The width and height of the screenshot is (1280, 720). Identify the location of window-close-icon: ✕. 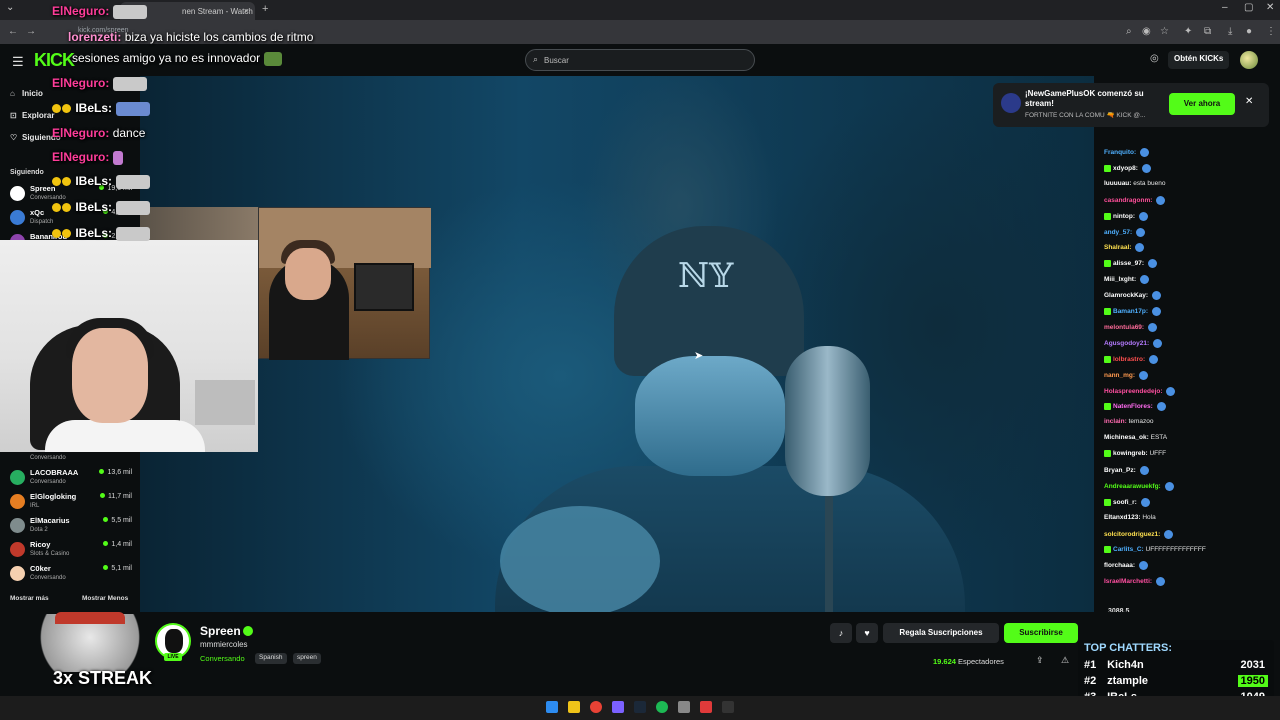
(1270, 7).